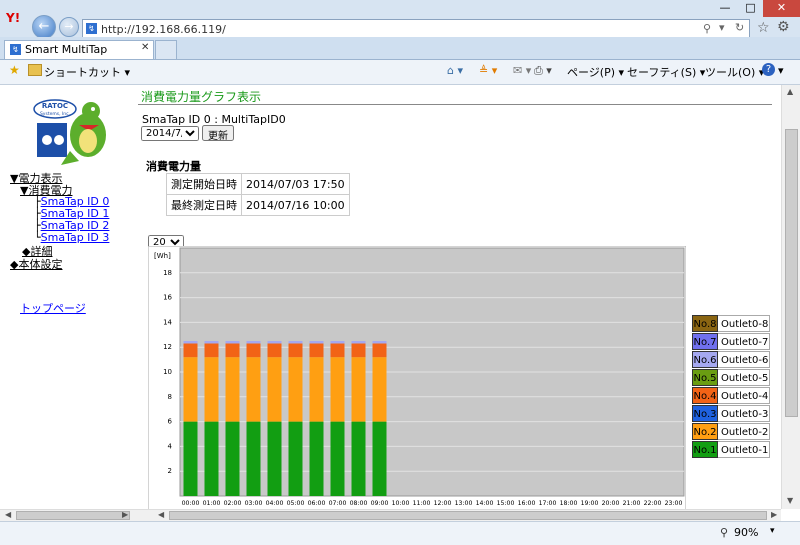 The width and height of the screenshot is (800, 545). What do you see at coordinates (725, 8) in the screenshot?
I see `minimize-icon: —` at bounding box center [725, 8].